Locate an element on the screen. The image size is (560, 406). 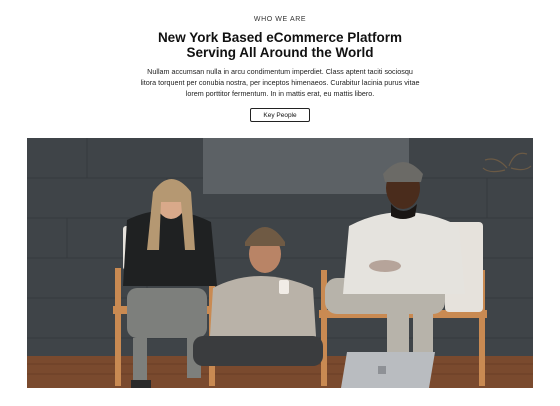
title-line: Serving All Around the World is located at coordinates (280, 52).